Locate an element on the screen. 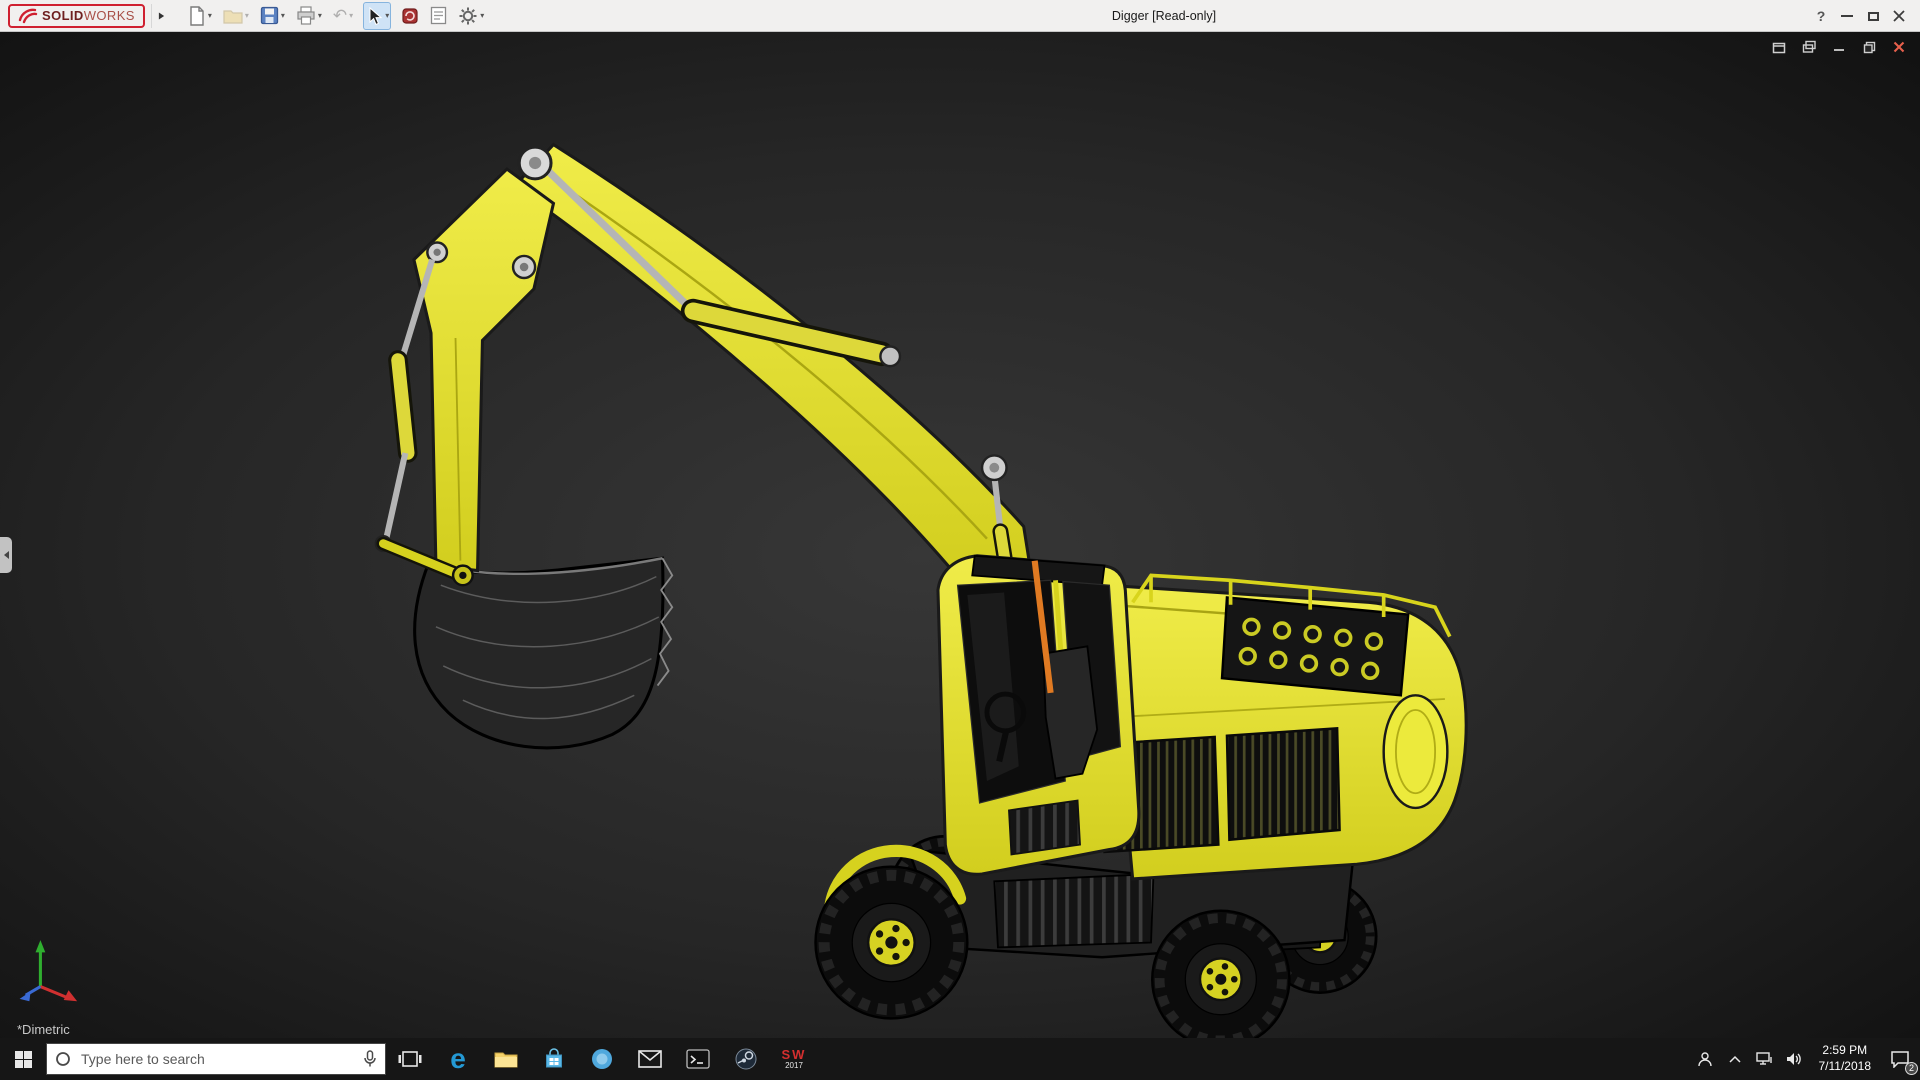 Image resolution: width=1920 pixels, height=1080 pixels. action-center-button: 2 is located at coordinates (1900, 1059).